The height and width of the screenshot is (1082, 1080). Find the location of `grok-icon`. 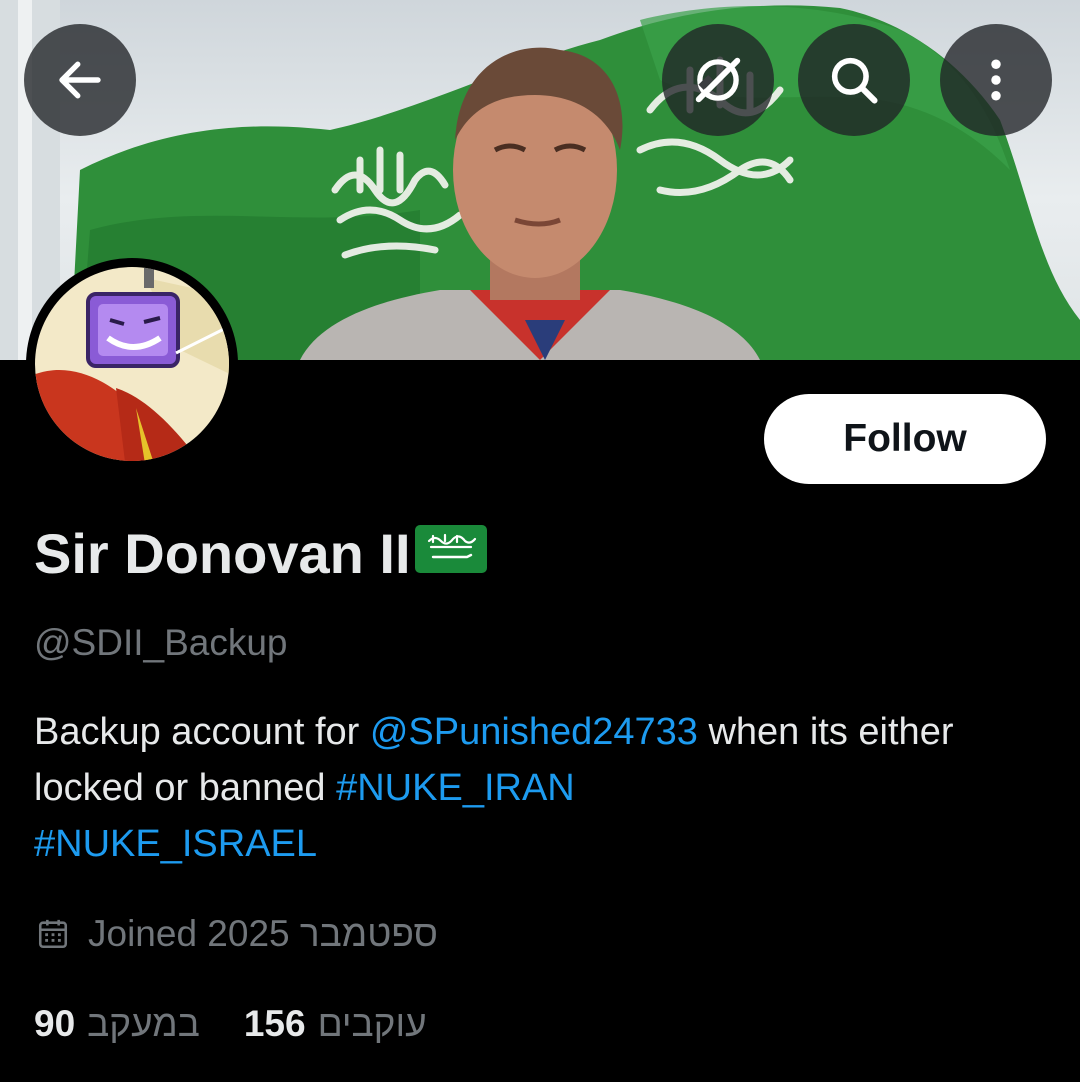

grok-icon is located at coordinates (718, 80).